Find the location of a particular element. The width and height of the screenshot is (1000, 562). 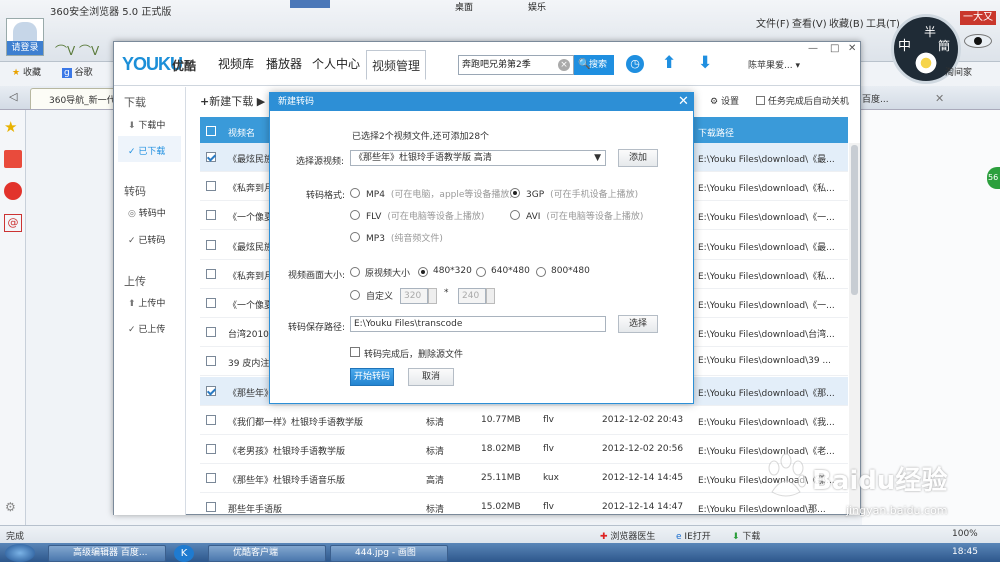

maximize-icon: □ is located at coordinates (834, 48).